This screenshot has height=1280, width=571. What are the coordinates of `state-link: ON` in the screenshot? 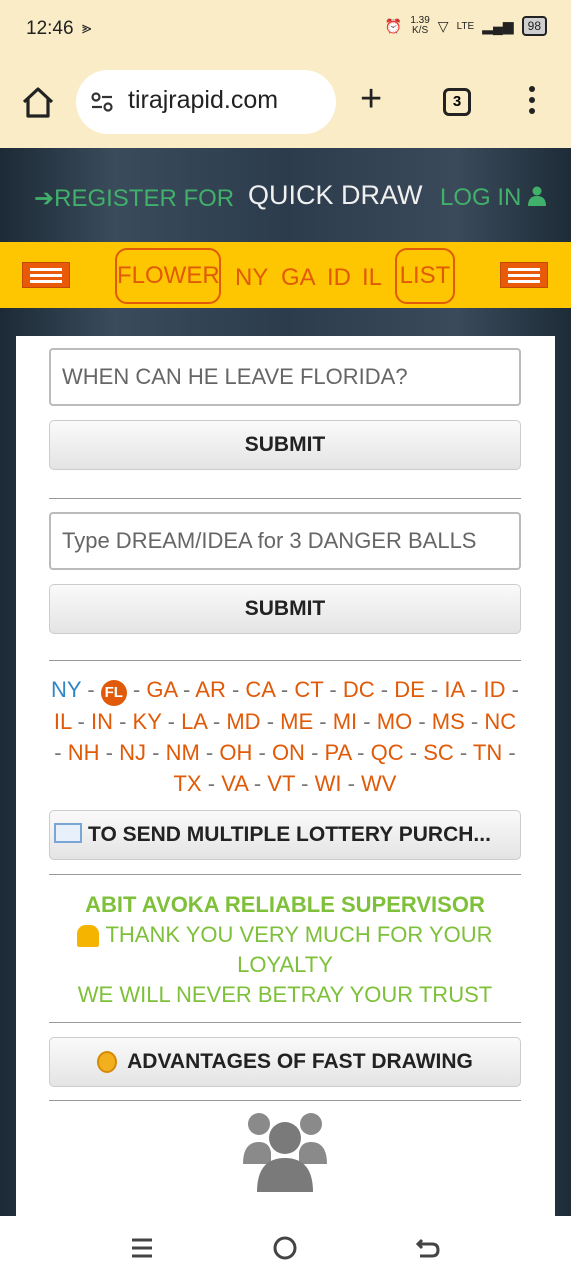 It's located at (288, 752).